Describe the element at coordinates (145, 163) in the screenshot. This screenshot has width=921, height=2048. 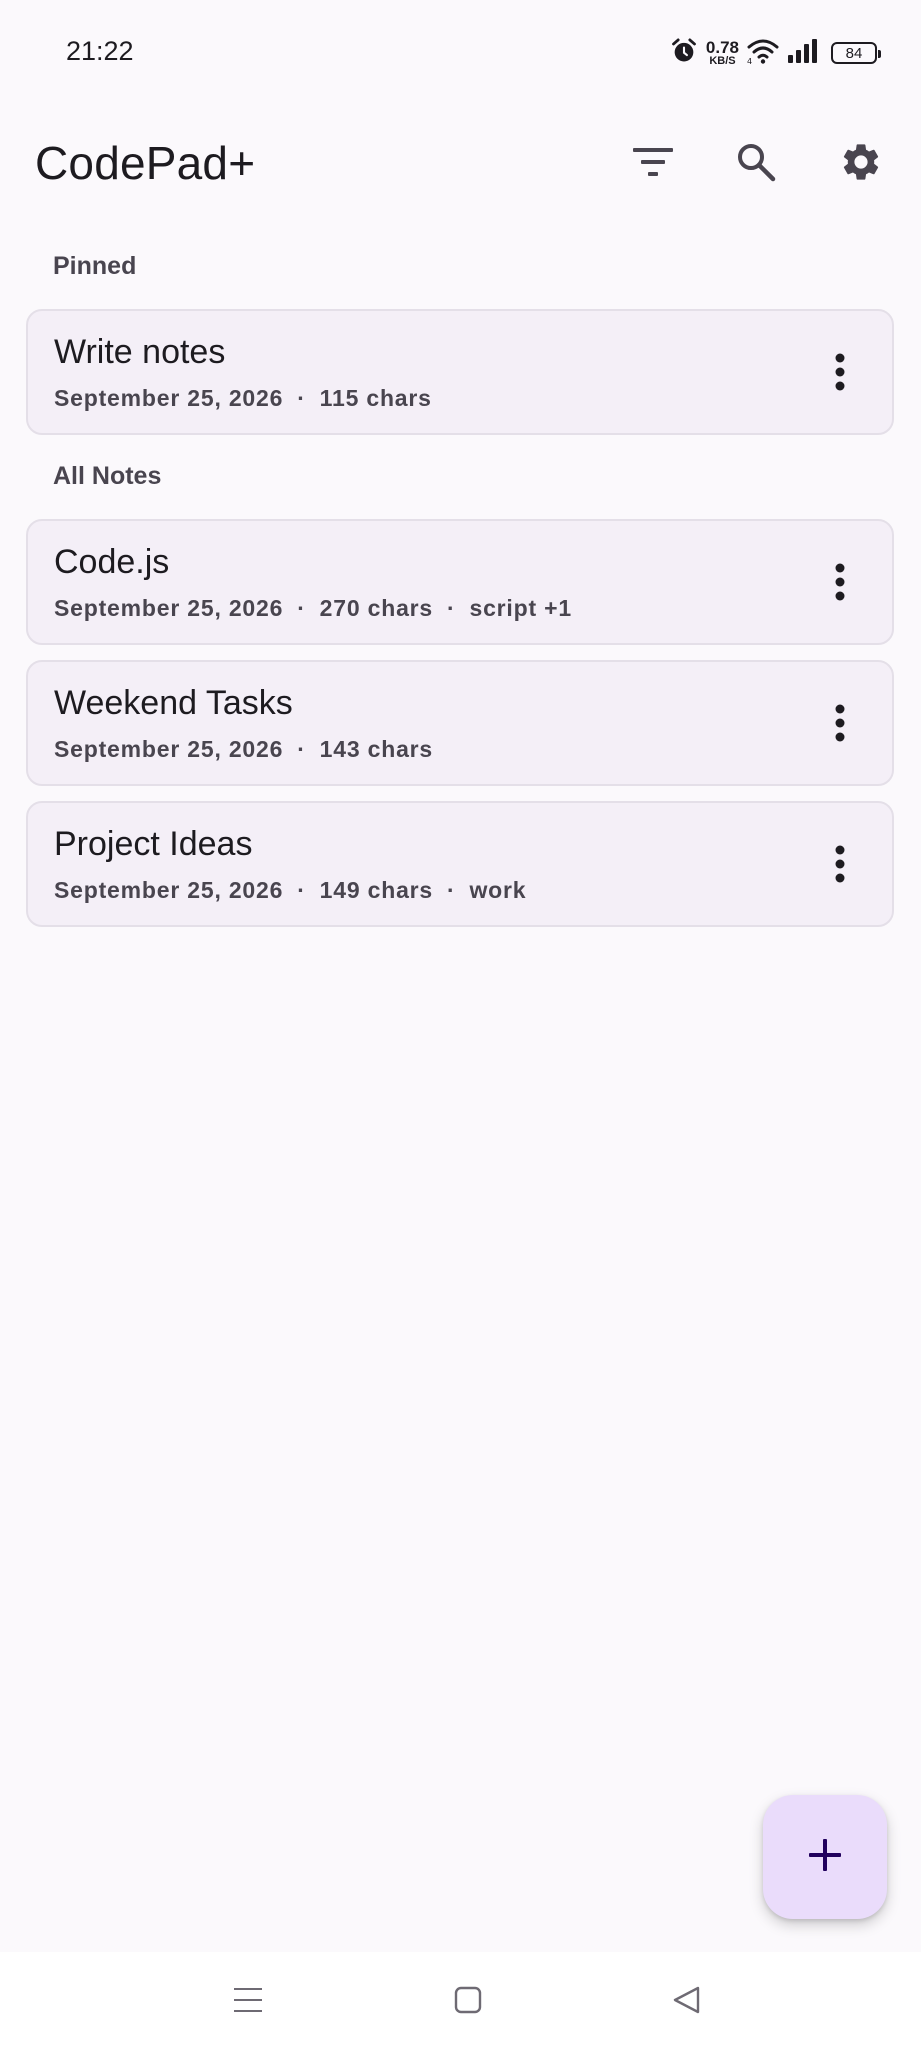
I see `app-title: CodePad+` at that location.